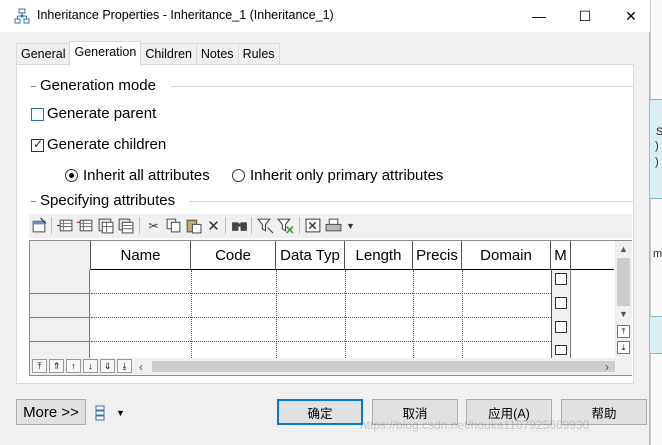 The image size is (662, 445). Describe the element at coordinates (313, 225) in the screenshot. I see `export-excel-icon` at that location.